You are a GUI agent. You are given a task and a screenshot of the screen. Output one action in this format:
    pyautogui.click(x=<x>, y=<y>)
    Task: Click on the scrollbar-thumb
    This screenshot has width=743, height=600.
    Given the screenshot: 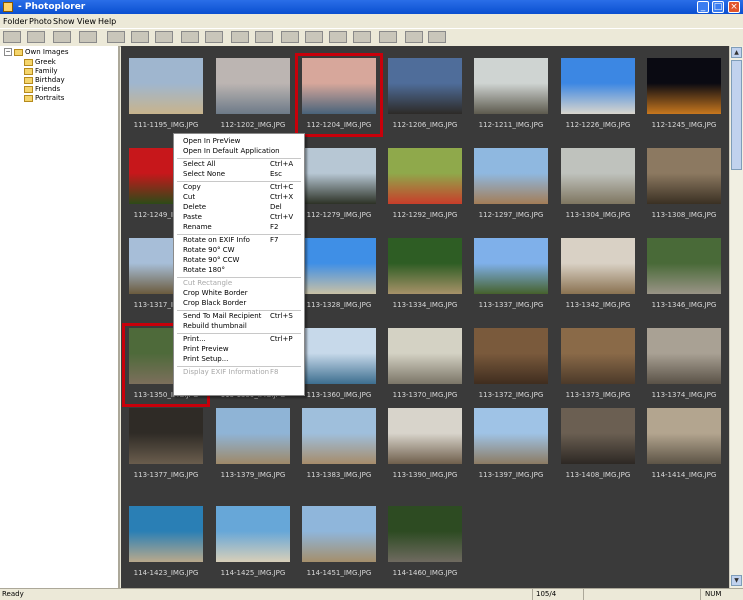 What is the action you would take?
    pyautogui.click(x=736, y=115)
    